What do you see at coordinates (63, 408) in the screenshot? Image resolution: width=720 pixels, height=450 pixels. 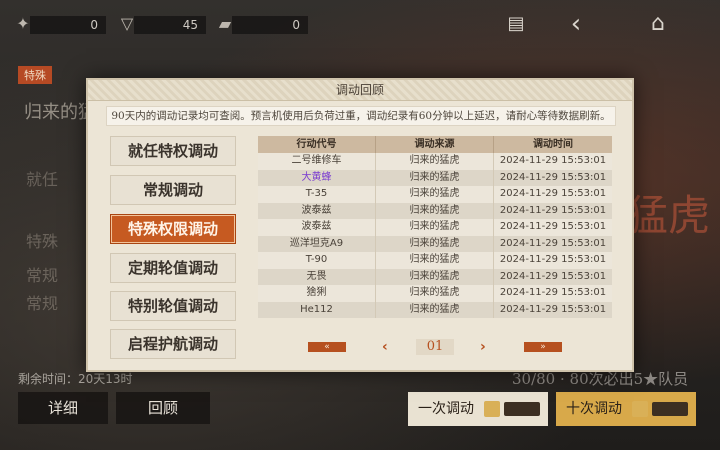 I see `detail-button: 详细` at bounding box center [63, 408].